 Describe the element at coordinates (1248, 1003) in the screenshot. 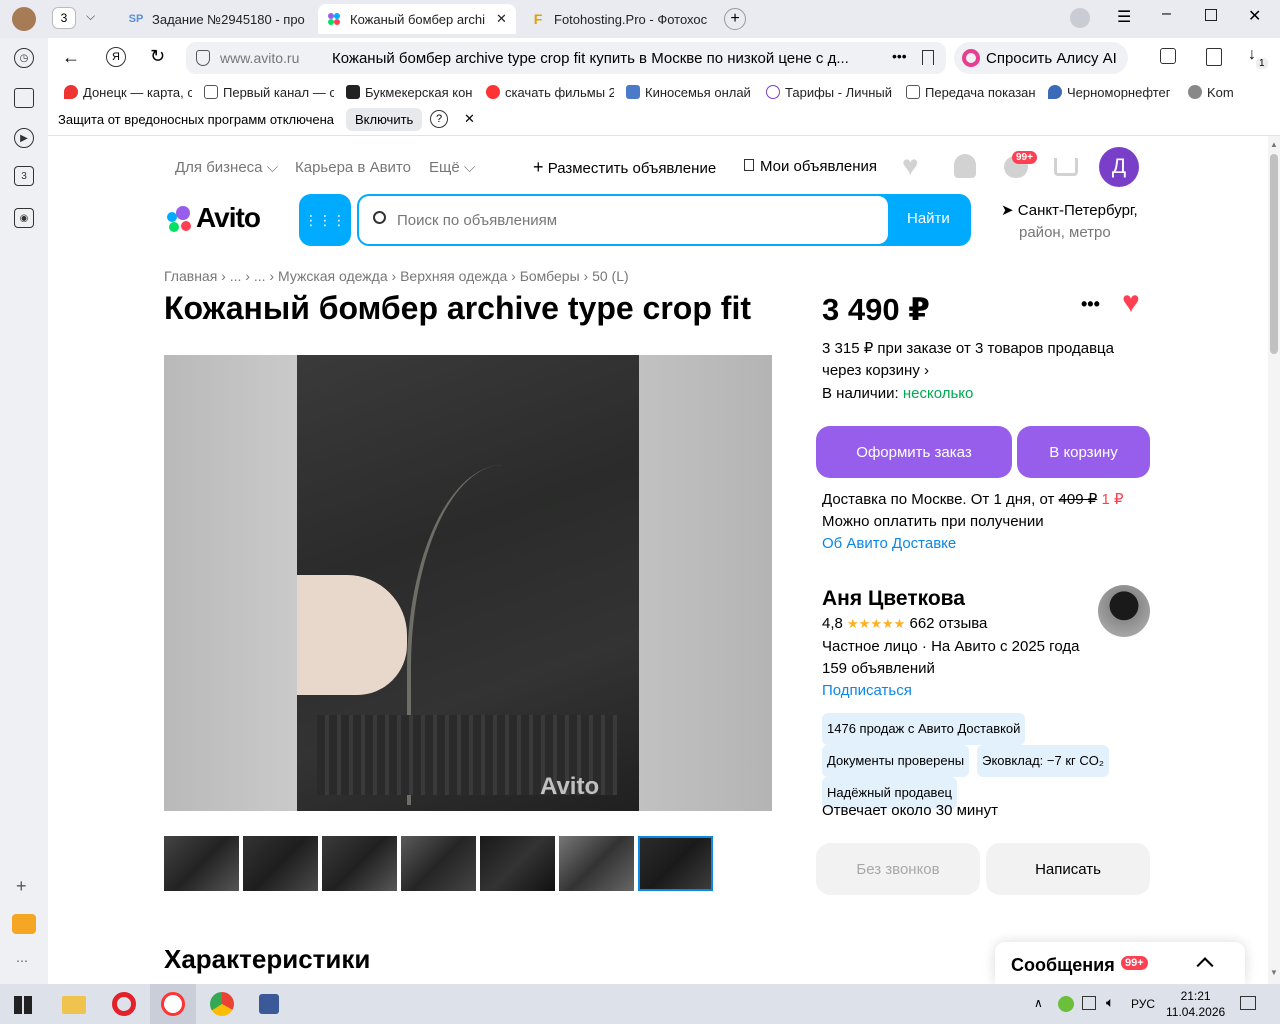

I see `notifications-icon` at that location.